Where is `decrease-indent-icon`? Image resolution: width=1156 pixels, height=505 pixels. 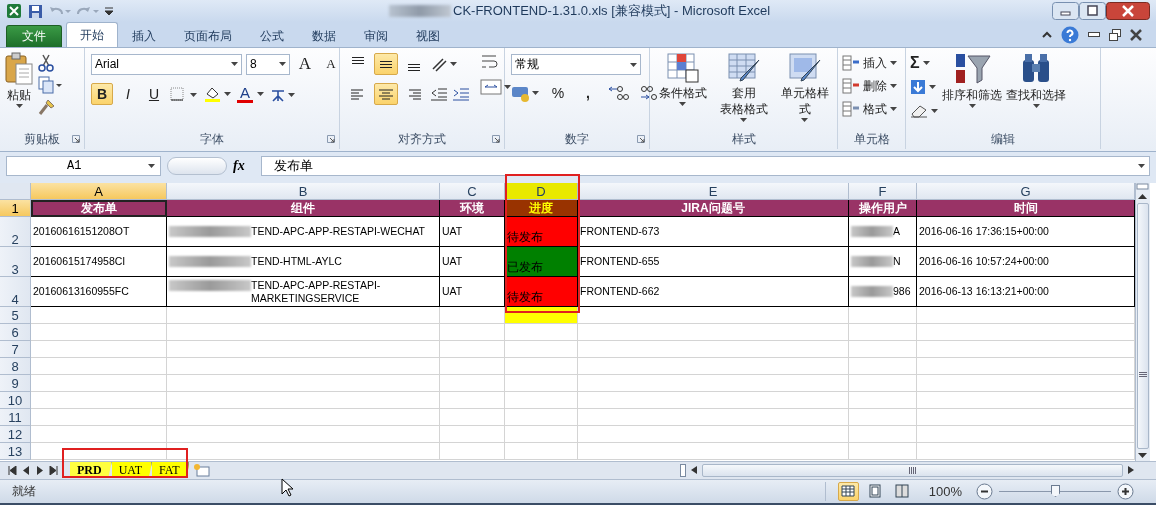
decrease-indent-icon is located at coordinates (439, 94).